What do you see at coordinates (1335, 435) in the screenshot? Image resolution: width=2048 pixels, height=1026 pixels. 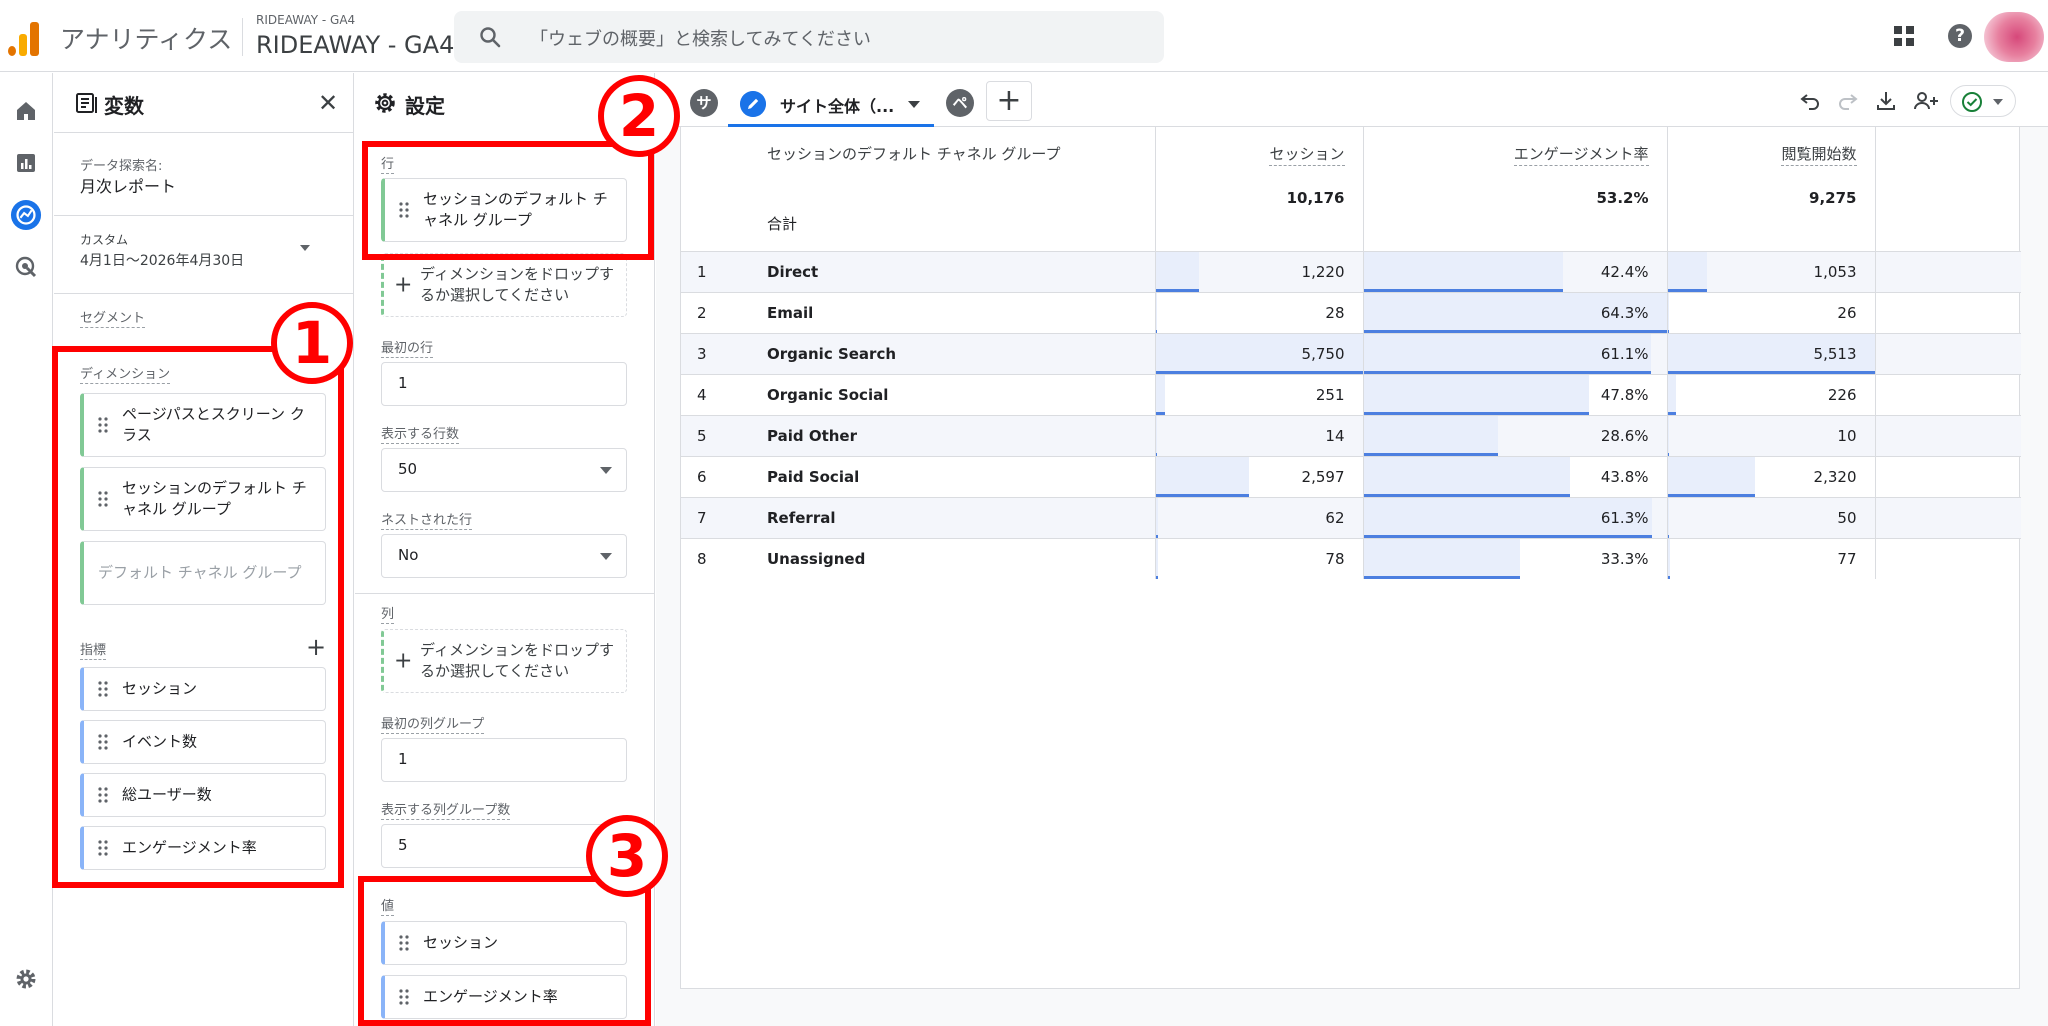 I see `cell-value: 14` at bounding box center [1335, 435].